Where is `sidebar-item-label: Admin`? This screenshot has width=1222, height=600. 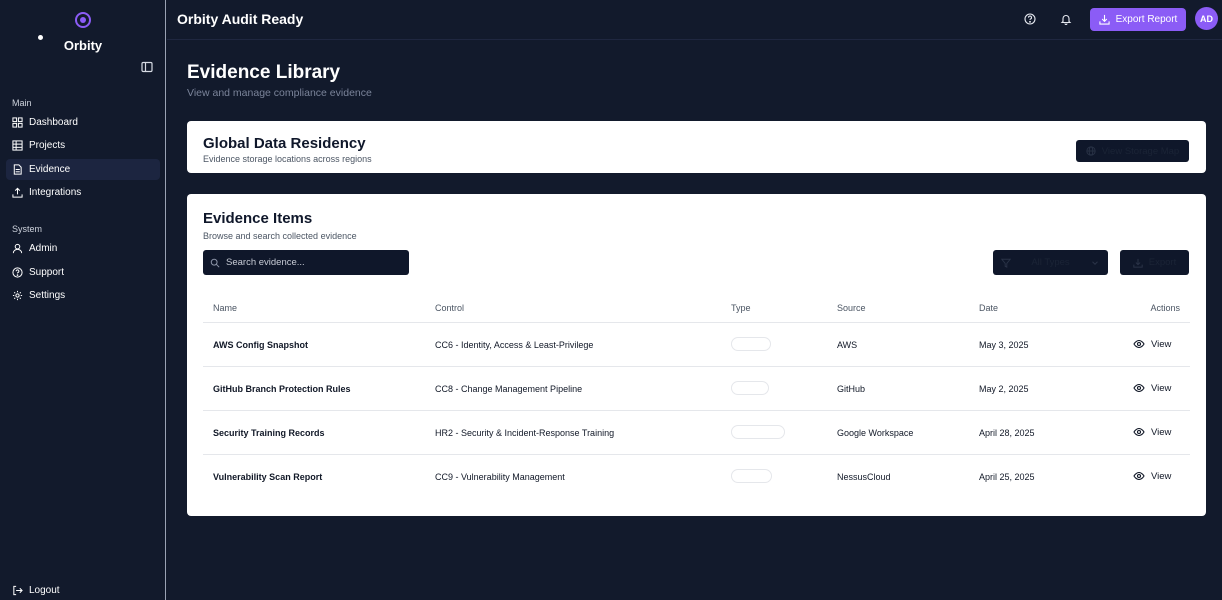
sidebar-item-label: Admin is located at coordinates (43, 248).